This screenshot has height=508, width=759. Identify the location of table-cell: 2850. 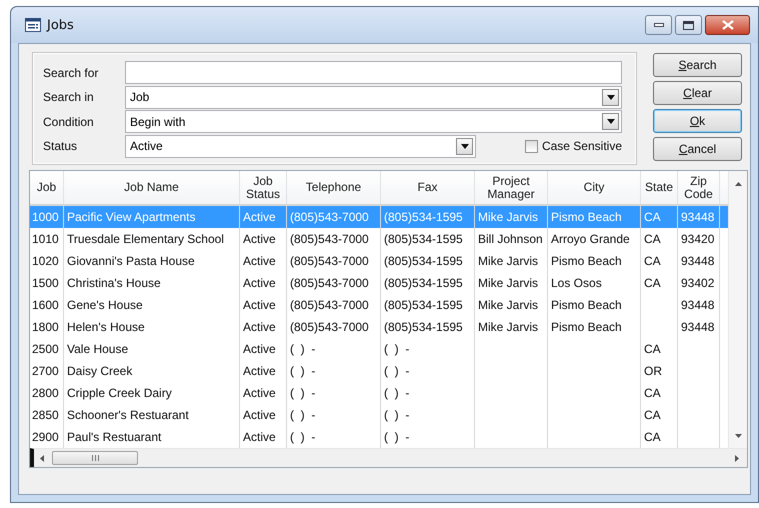
(45, 415).